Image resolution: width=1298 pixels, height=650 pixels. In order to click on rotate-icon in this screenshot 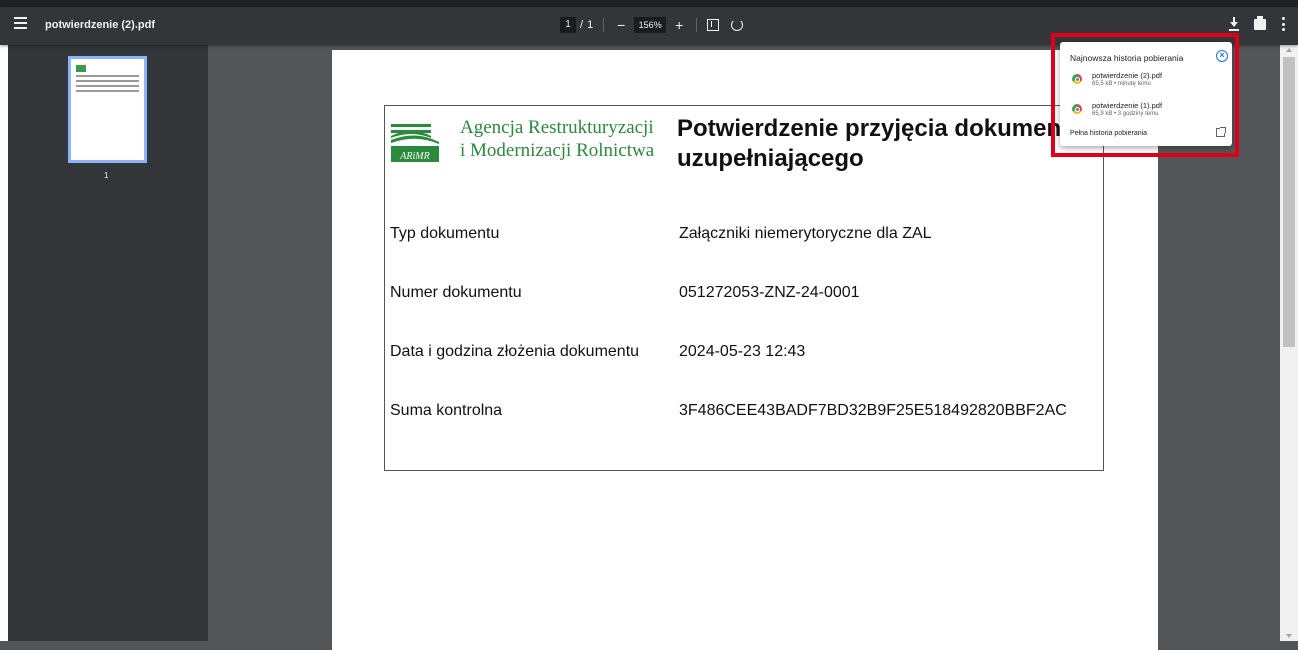, I will do `click(737, 25)`.